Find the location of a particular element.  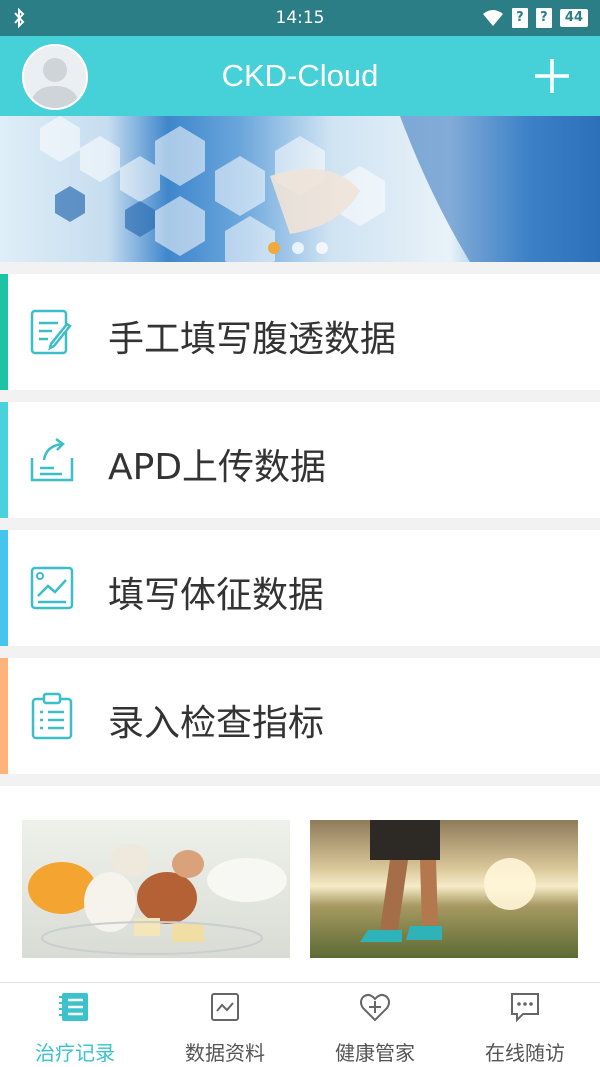

carousel-dots is located at coordinates (298, 248).